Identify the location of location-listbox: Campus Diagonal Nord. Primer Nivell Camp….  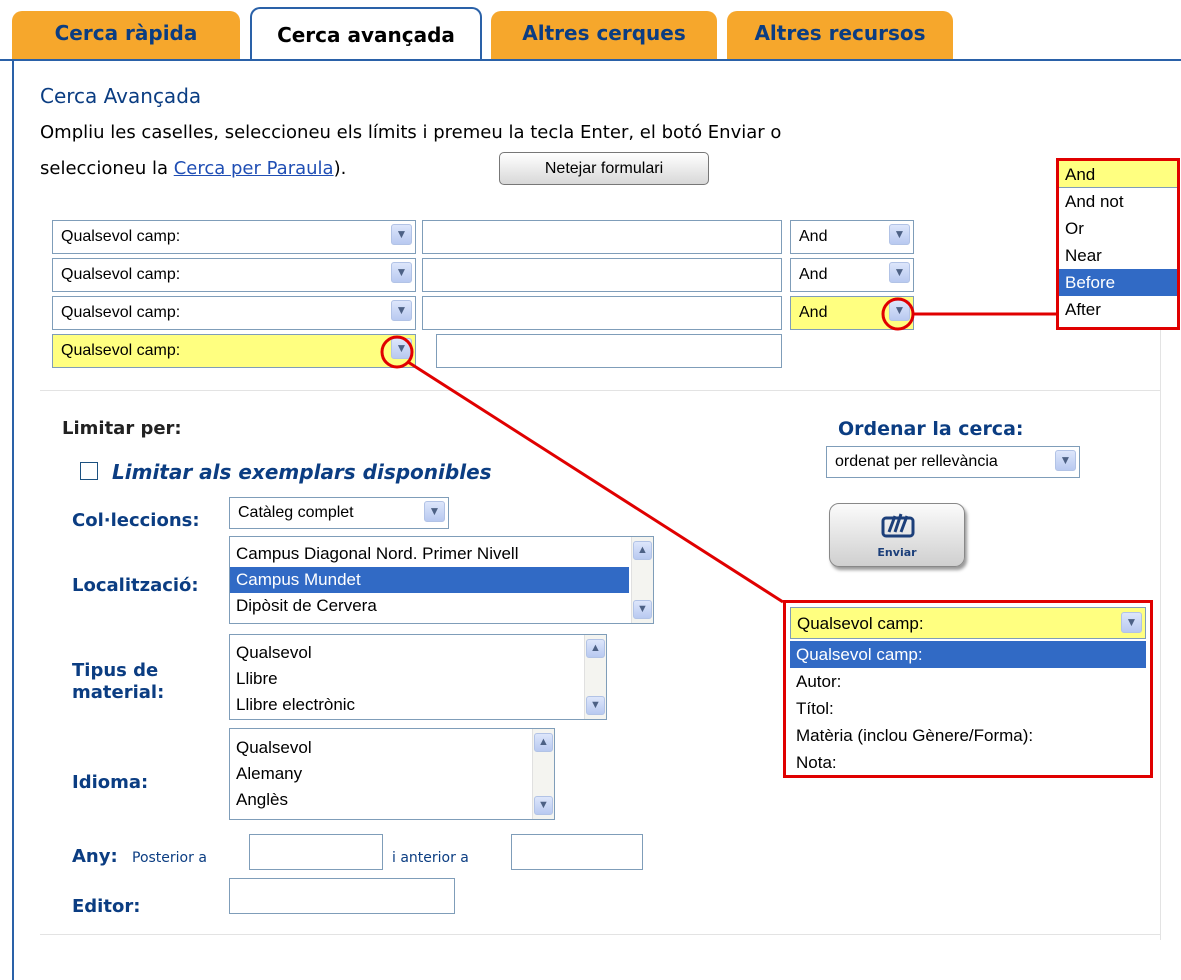
(441, 580).